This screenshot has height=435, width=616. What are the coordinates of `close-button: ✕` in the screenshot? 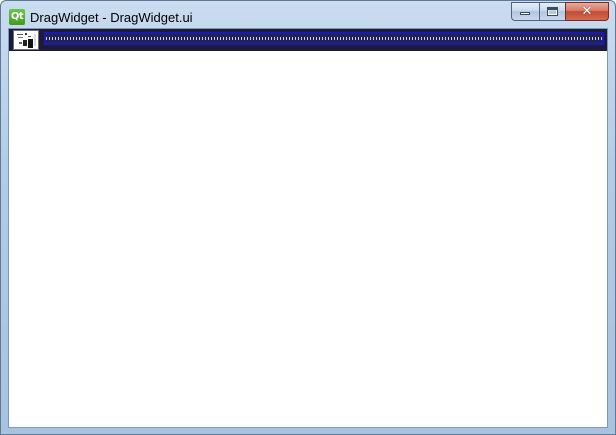 It's located at (587, 11).